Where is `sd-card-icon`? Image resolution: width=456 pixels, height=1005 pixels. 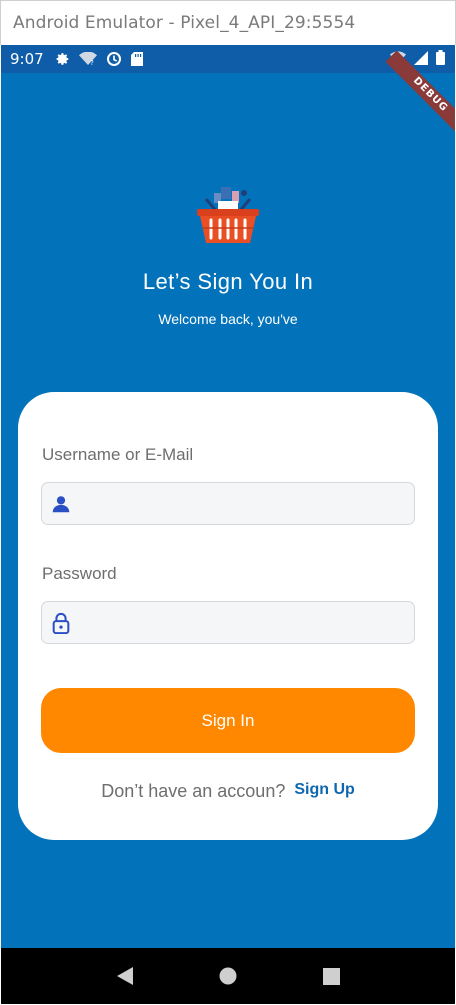
sd-card-icon is located at coordinates (136, 59).